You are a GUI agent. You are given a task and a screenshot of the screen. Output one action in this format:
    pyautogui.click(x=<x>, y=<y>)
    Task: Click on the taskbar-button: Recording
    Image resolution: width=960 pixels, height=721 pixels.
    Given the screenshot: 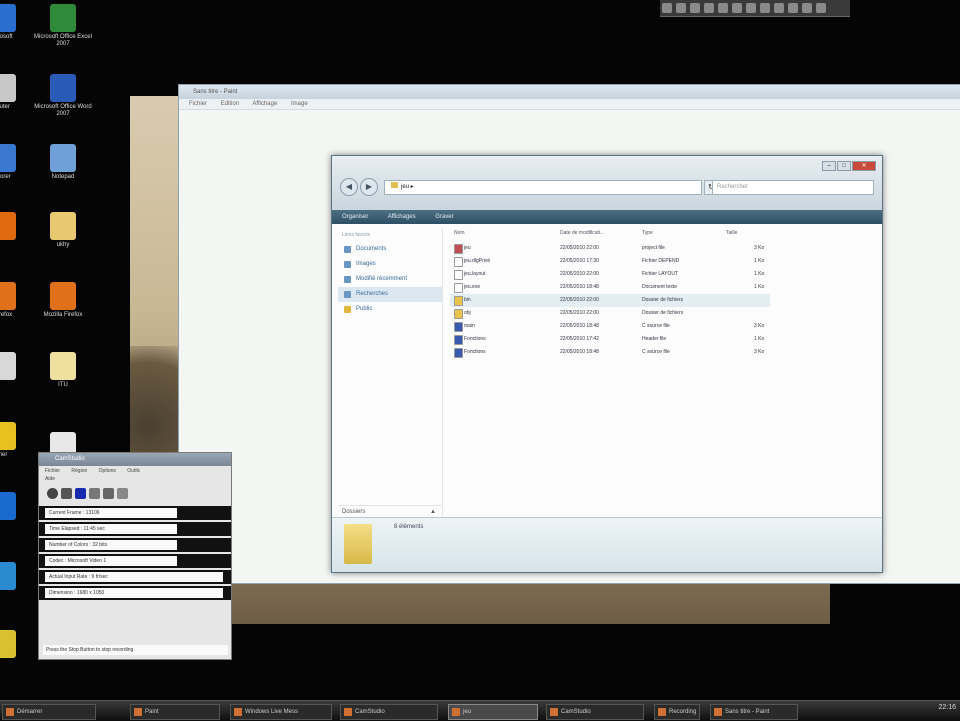 What is the action you would take?
    pyautogui.click(x=677, y=712)
    